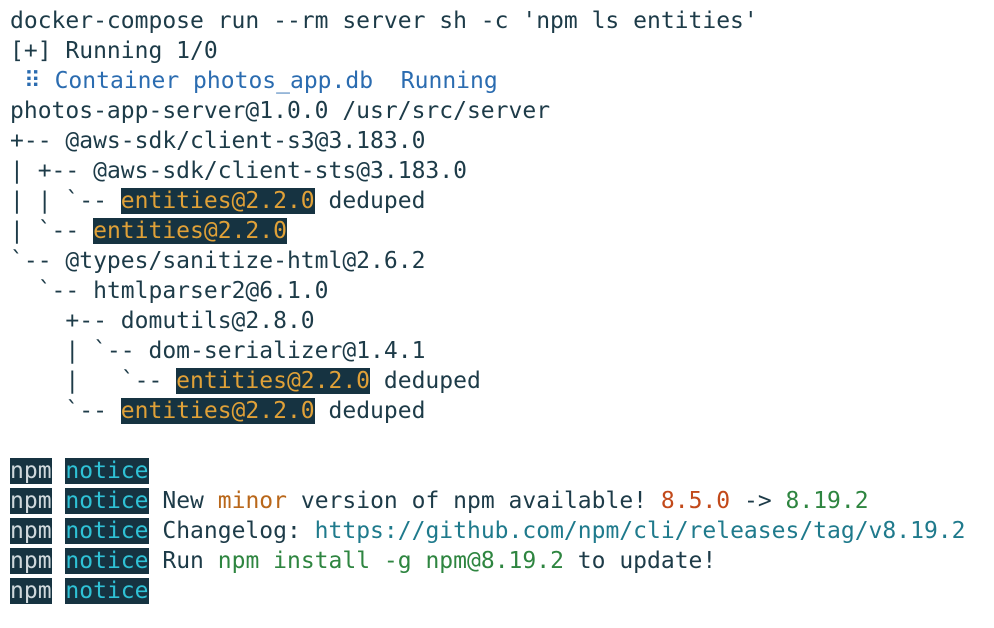 Image resolution: width=994 pixels, height=628 pixels. I want to click on root-package: photos-app-server@1.0.0 /usr/src/server, so click(280, 111).